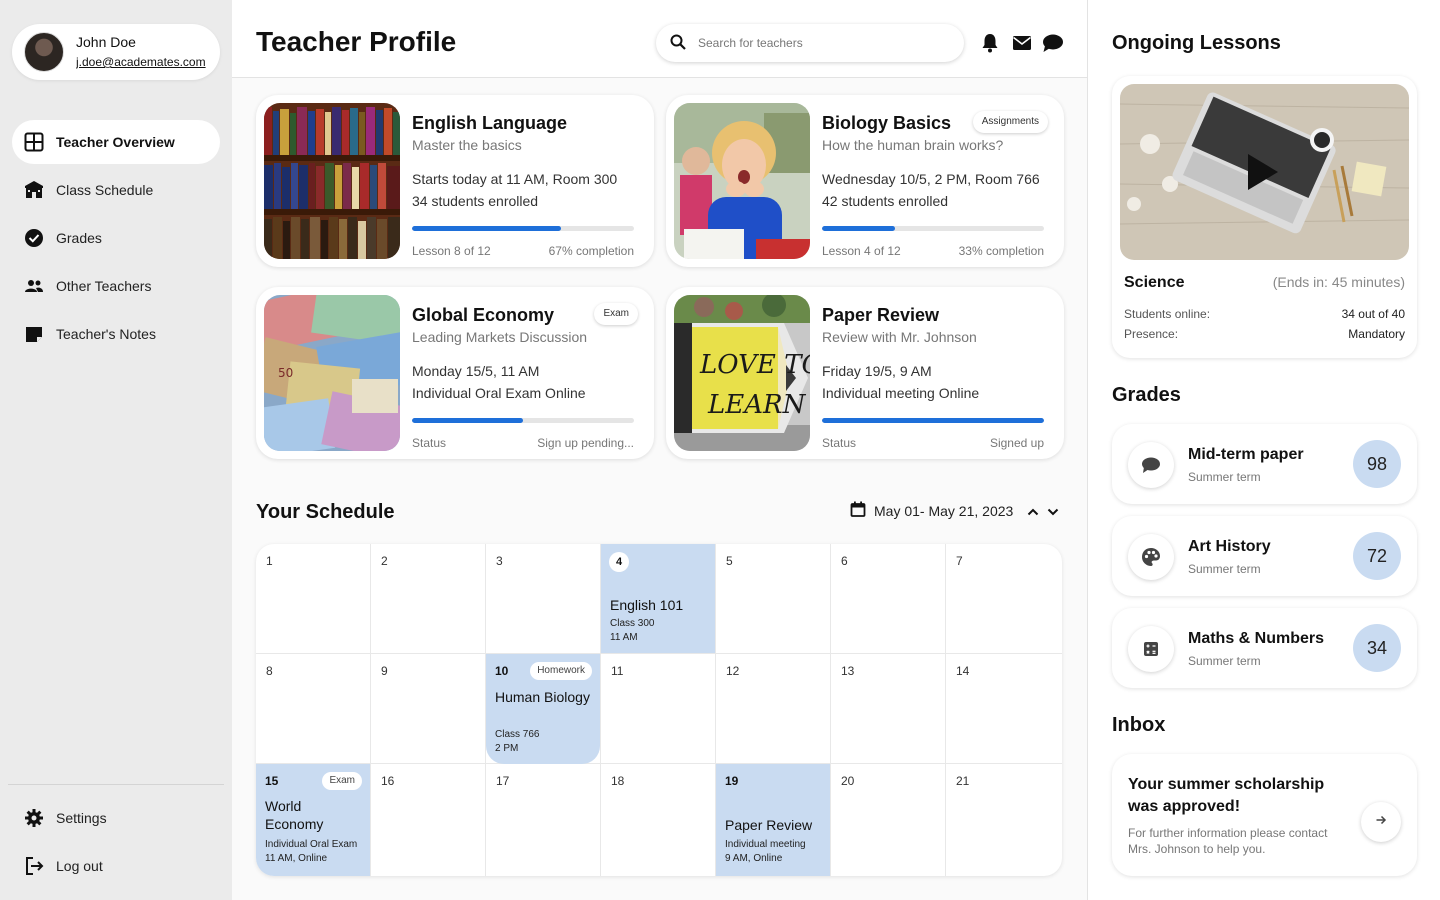 This screenshot has height=900, width=1440. I want to click on calendar-cell: 10 Homework Human Biology Class 766 2 PM, so click(543, 709).